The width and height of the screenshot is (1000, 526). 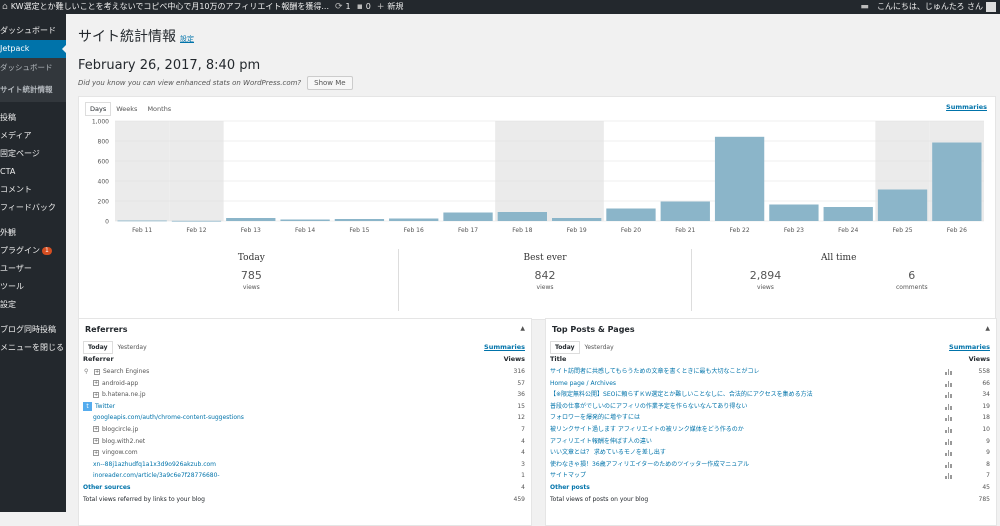 What do you see at coordinates (504, 347) in the screenshot?
I see `referrers-summaries-link: Summaries` at bounding box center [504, 347].